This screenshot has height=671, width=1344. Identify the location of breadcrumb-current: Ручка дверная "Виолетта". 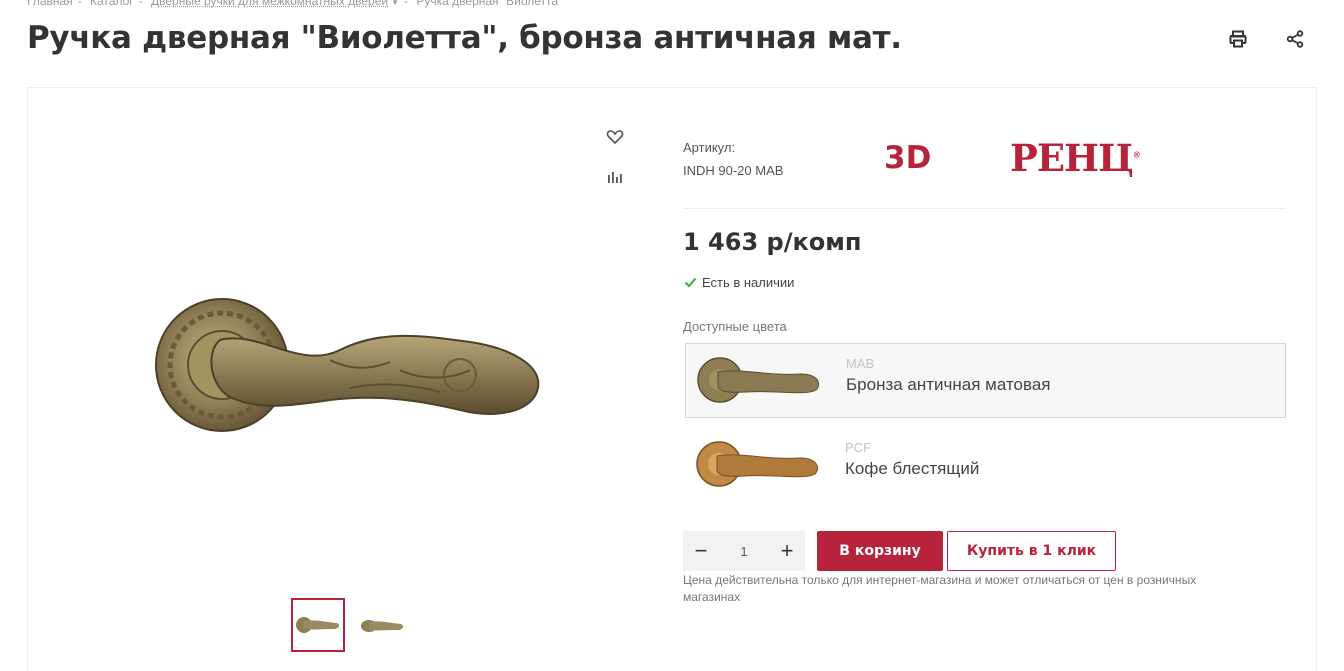
(489, 4).